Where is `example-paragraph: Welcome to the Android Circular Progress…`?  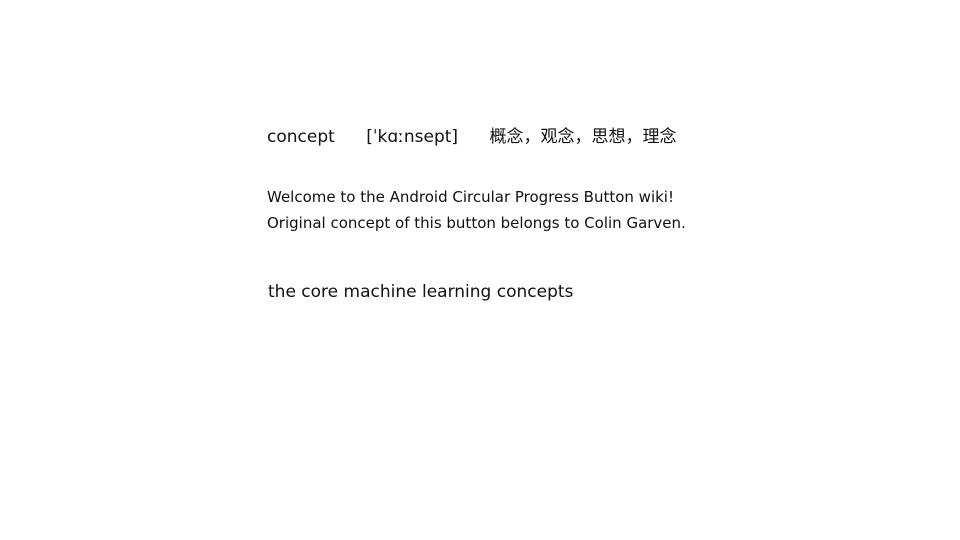 example-paragraph: Welcome to the Android Circular Progress… is located at coordinates (476, 210).